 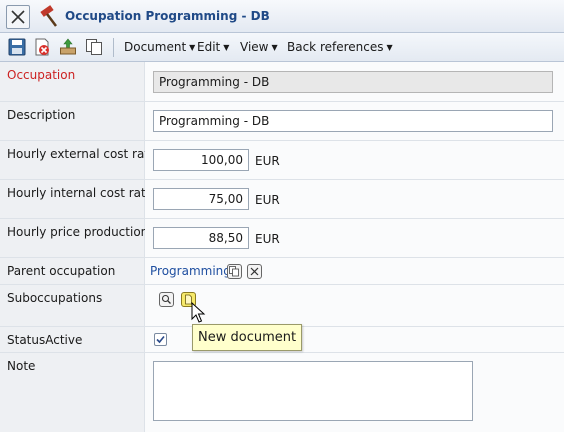 I want to click on hourly-internal-label: Hourly internal cost rate, so click(x=80, y=193).